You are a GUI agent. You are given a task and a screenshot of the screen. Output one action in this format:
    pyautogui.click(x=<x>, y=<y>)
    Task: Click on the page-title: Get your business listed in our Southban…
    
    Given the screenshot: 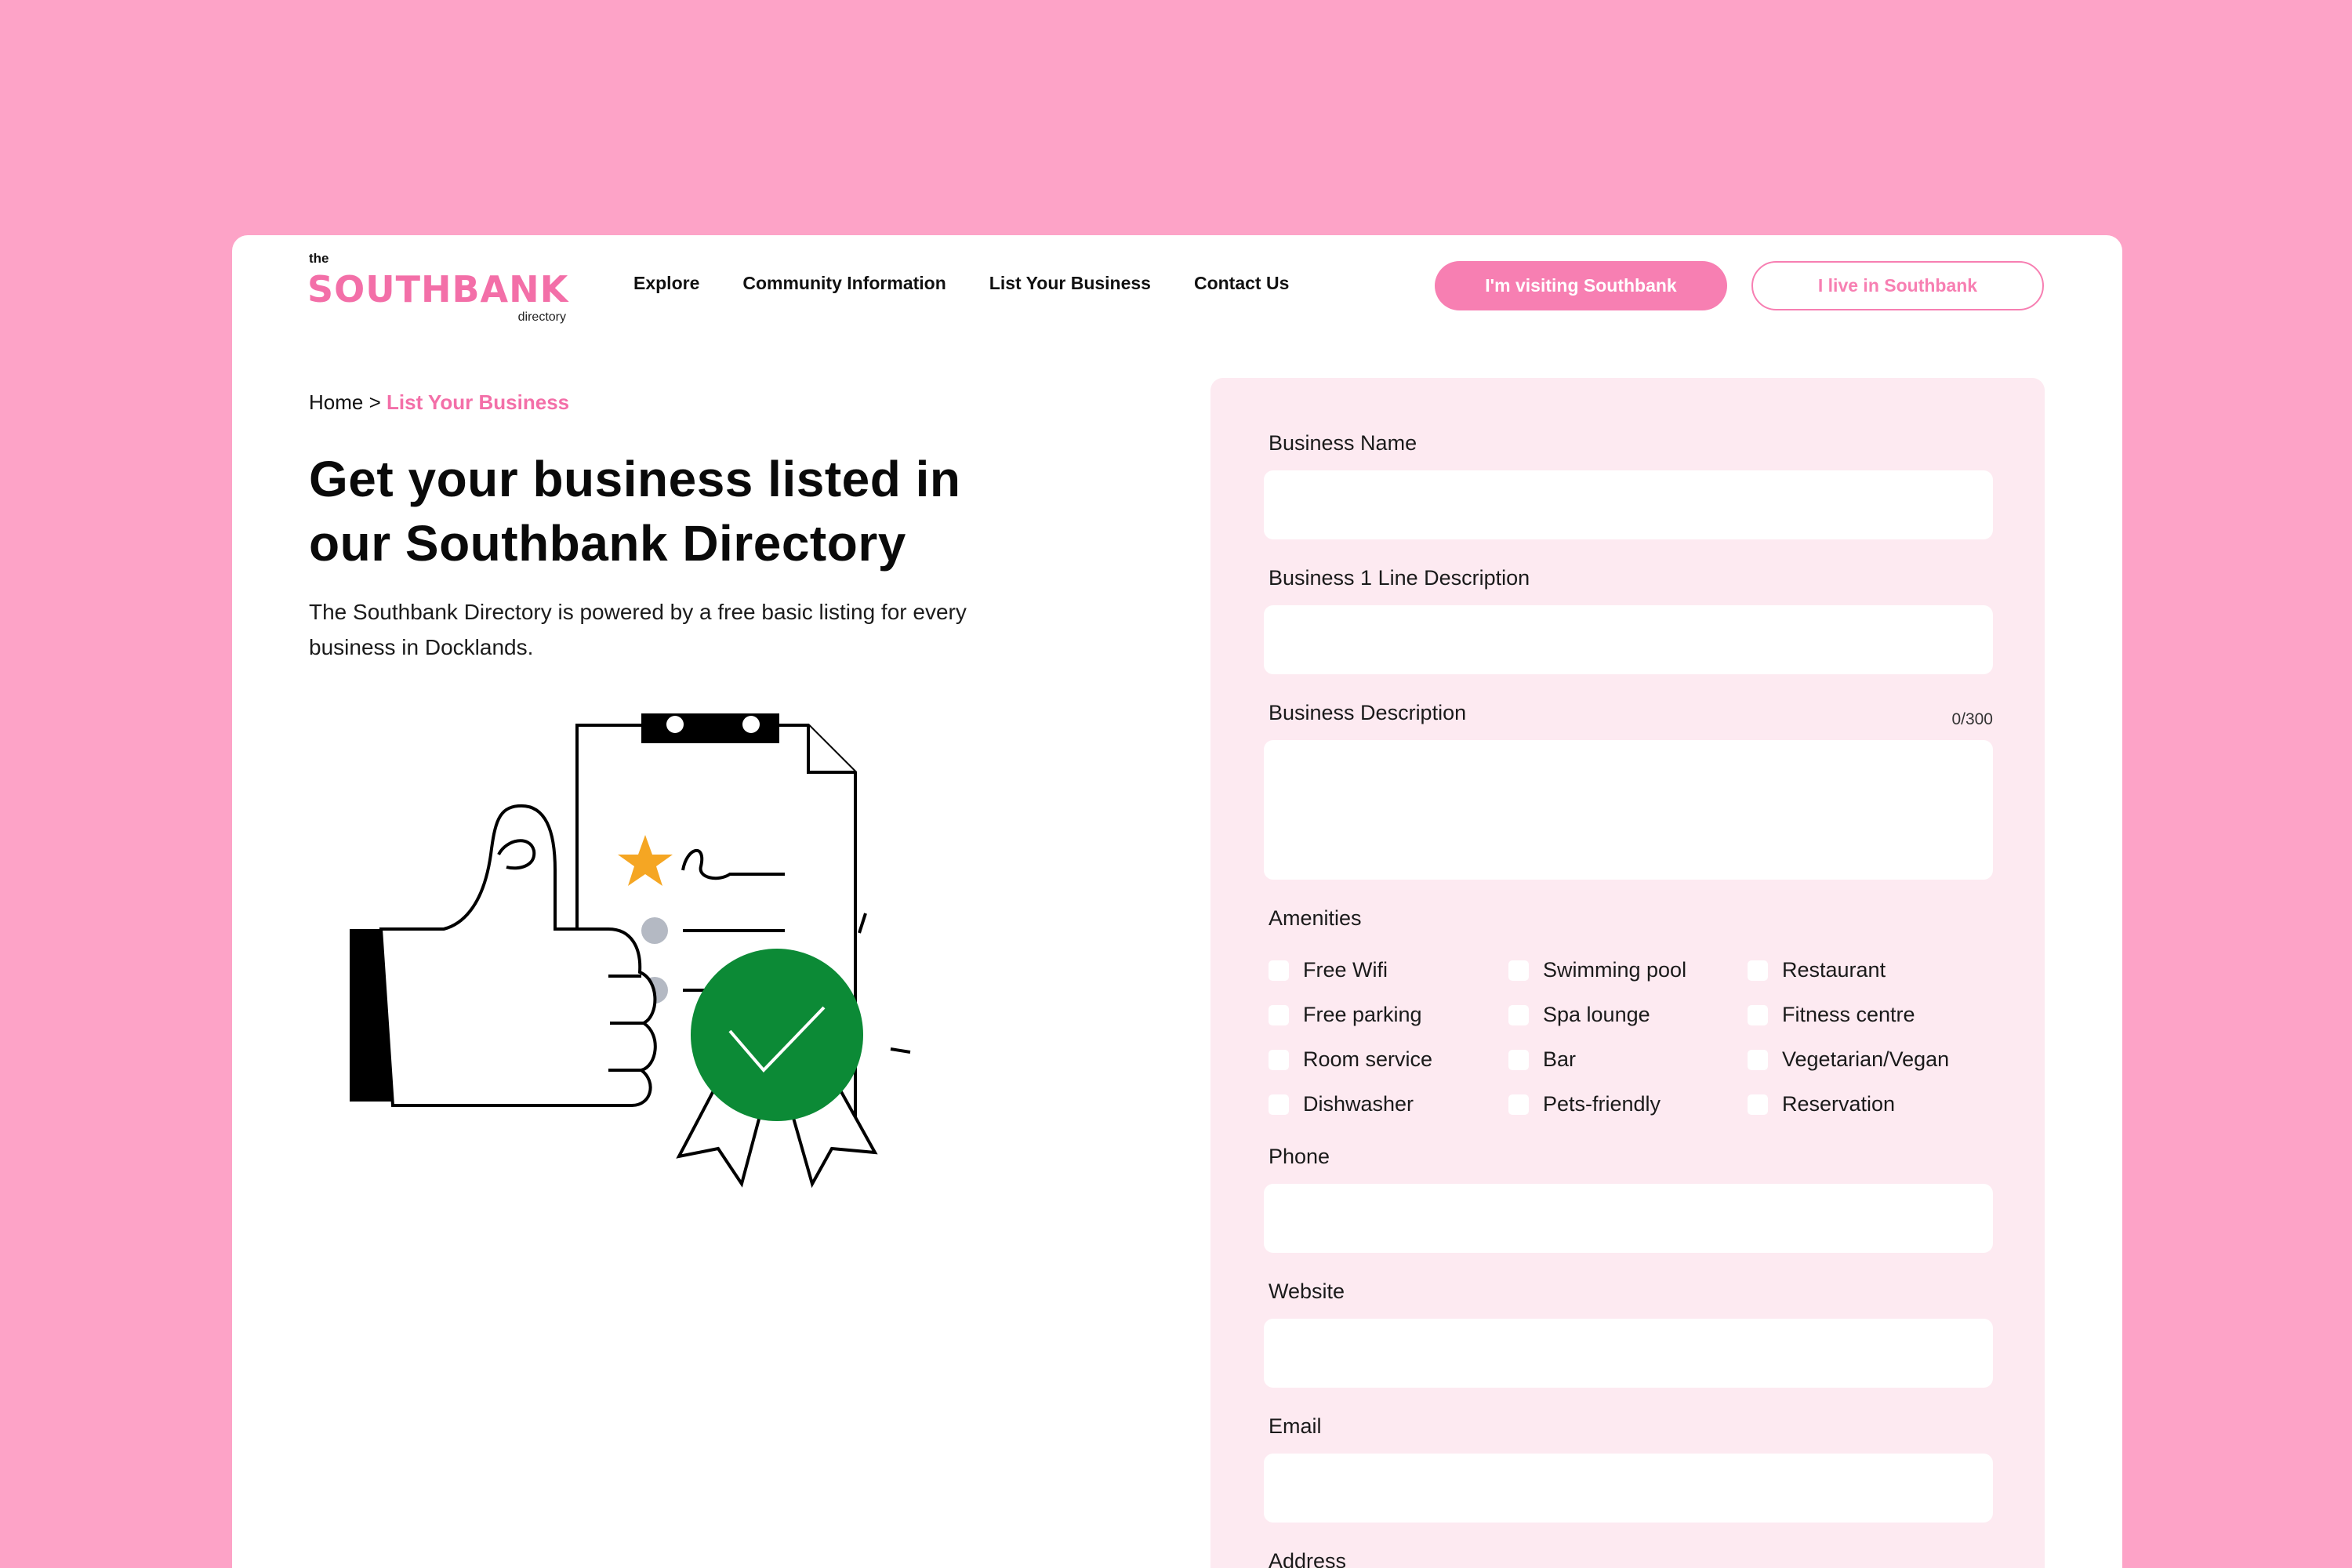 What is the action you would take?
    pyautogui.click(x=635, y=511)
    